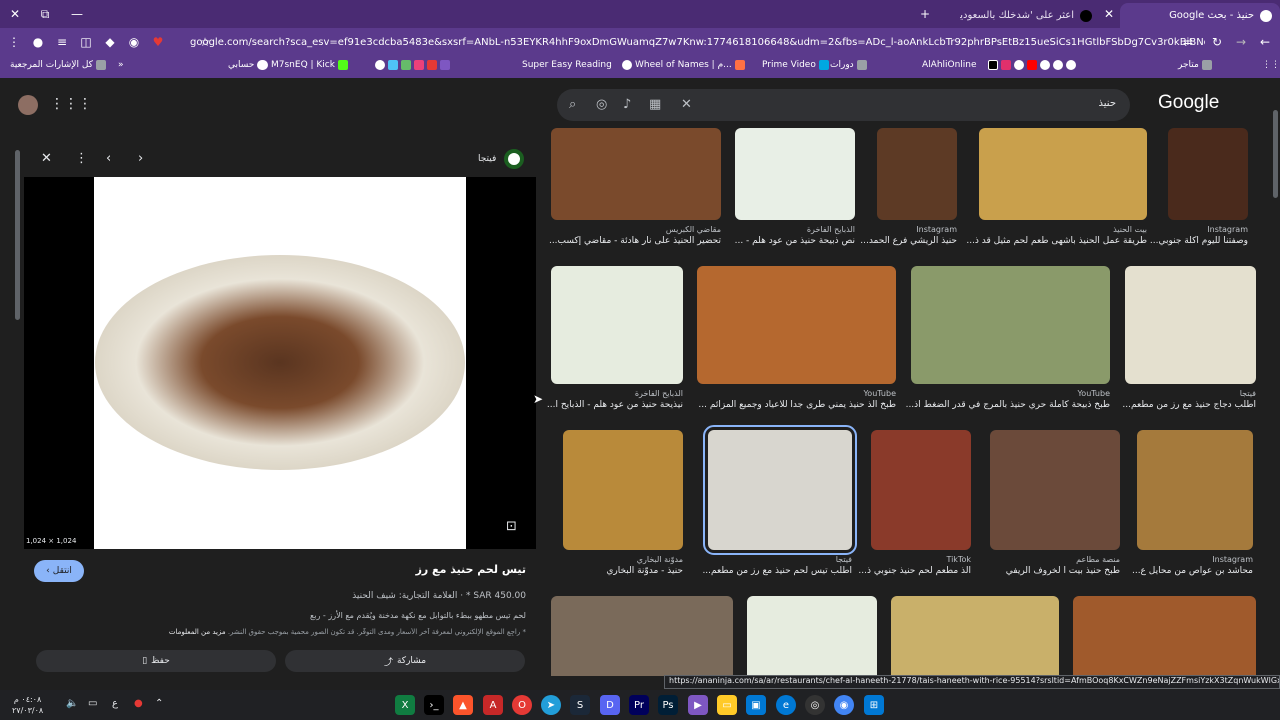 This screenshot has height=720, width=1280. I want to click on excel-icon: X, so click(405, 705).